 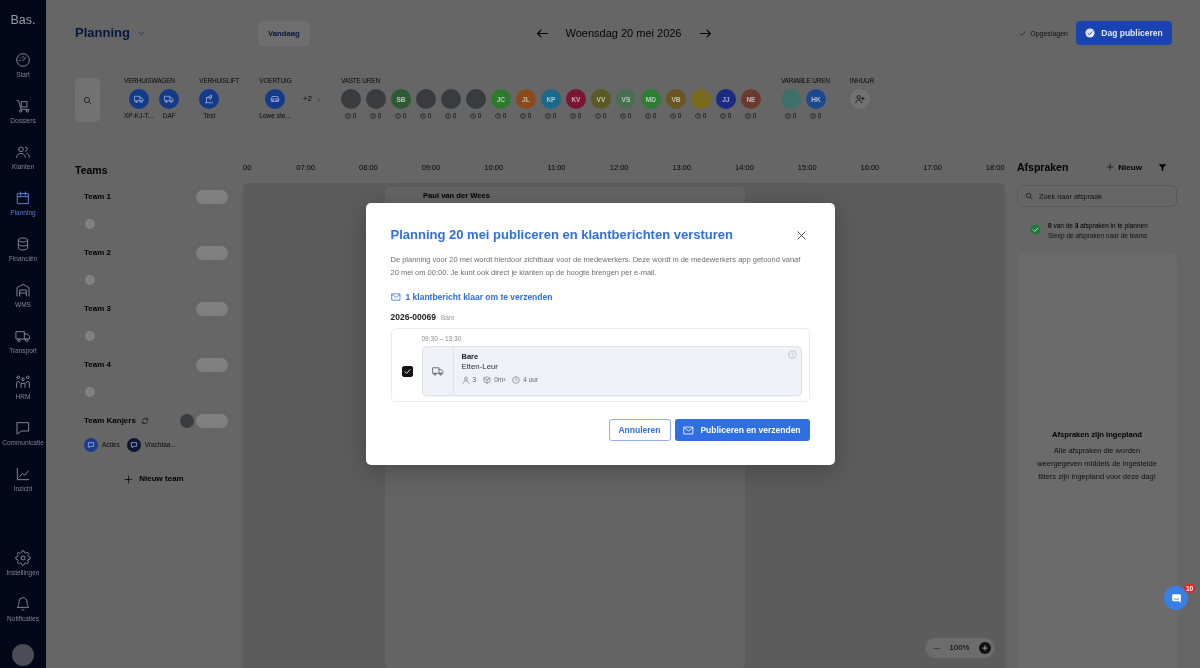 What do you see at coordinates (154, 479) in the screenshot?
I see `new-team-button: Nieuw team` at bounding box center [154, 479].